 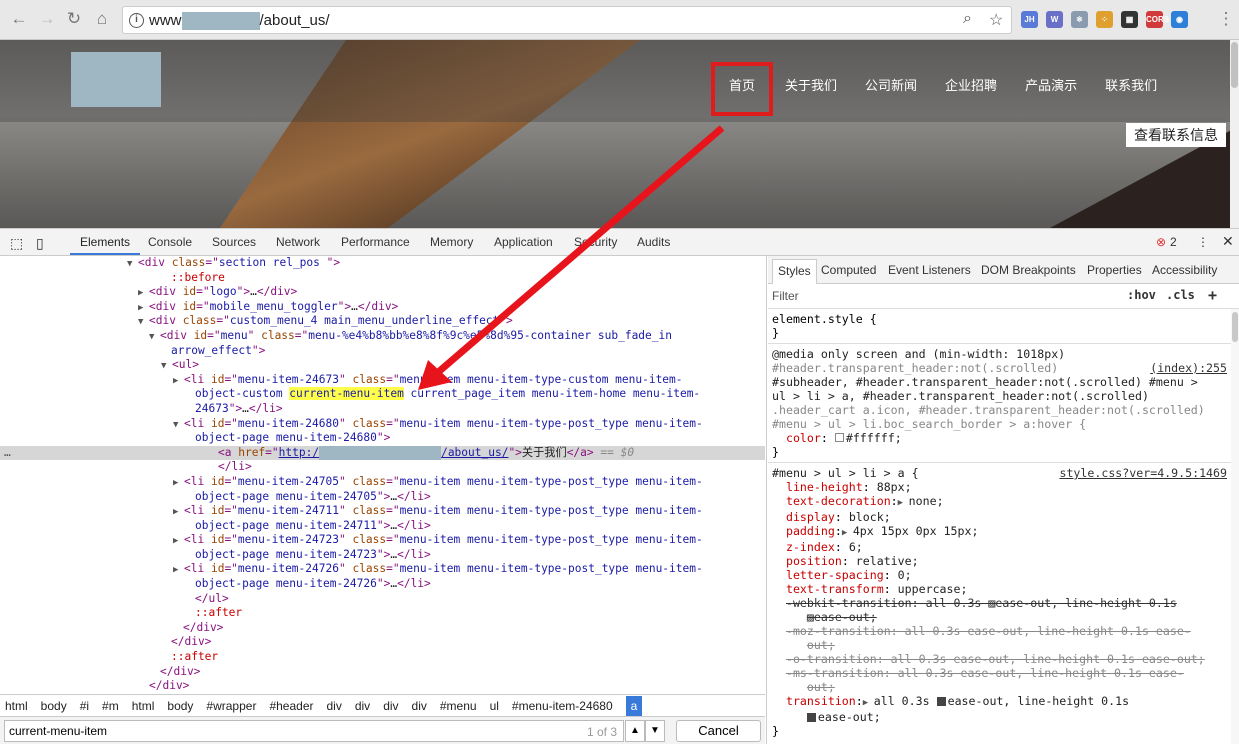 What do you see at coordinates (810, 531) in the screenshot?
I see `property-name: padding` at bounding box center [810, 531].